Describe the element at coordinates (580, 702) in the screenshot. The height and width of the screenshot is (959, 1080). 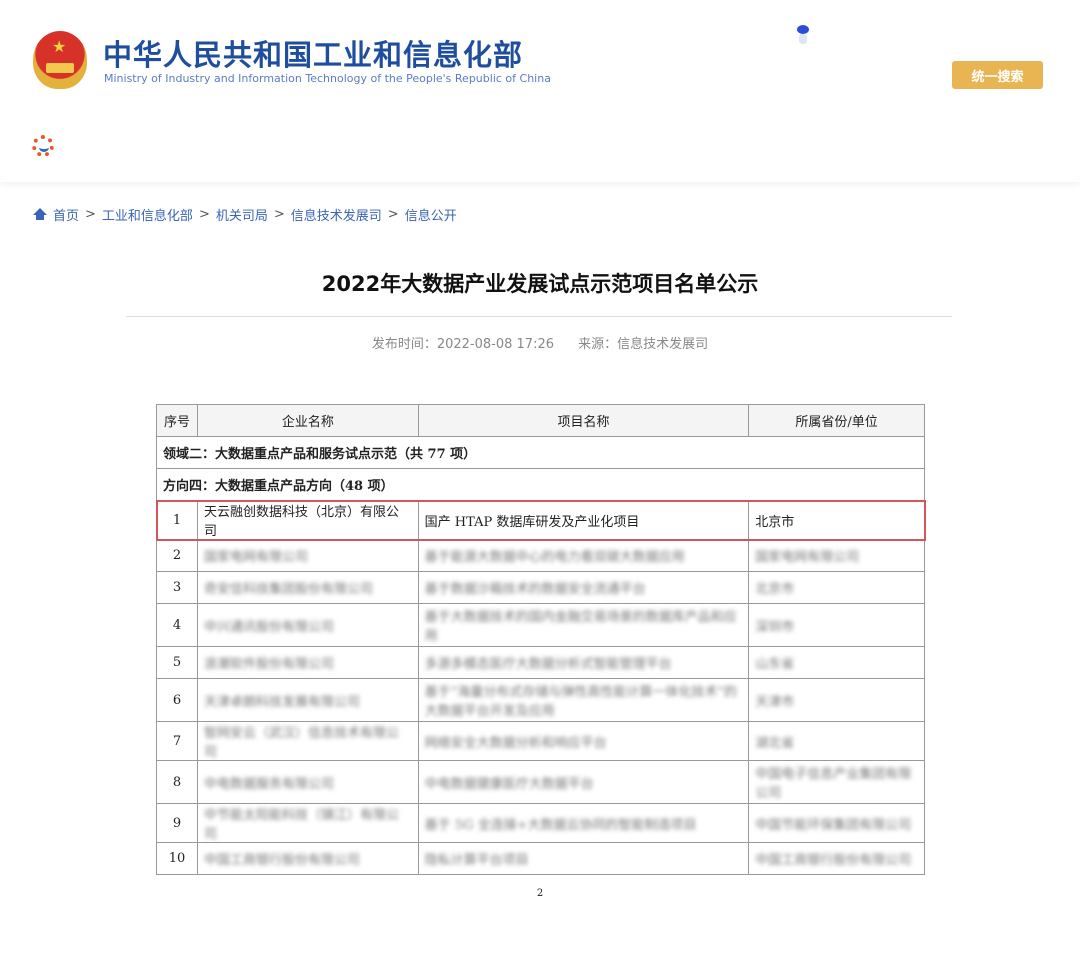
I see `blurred-text: 基于“海量分布式存储与弹性高性能计算一体化技术”的大数据平台开发及应用` at that location.